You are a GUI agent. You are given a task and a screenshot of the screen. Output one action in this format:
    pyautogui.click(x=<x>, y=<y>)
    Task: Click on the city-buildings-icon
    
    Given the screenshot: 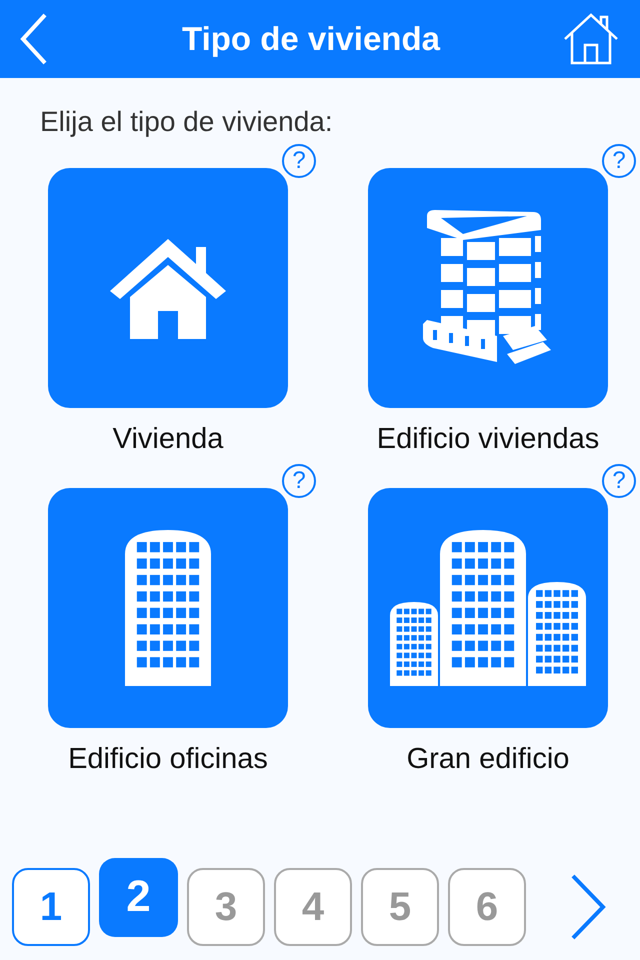 What is the action you would take?
    pyautogui.click(x=488, y=608)
    